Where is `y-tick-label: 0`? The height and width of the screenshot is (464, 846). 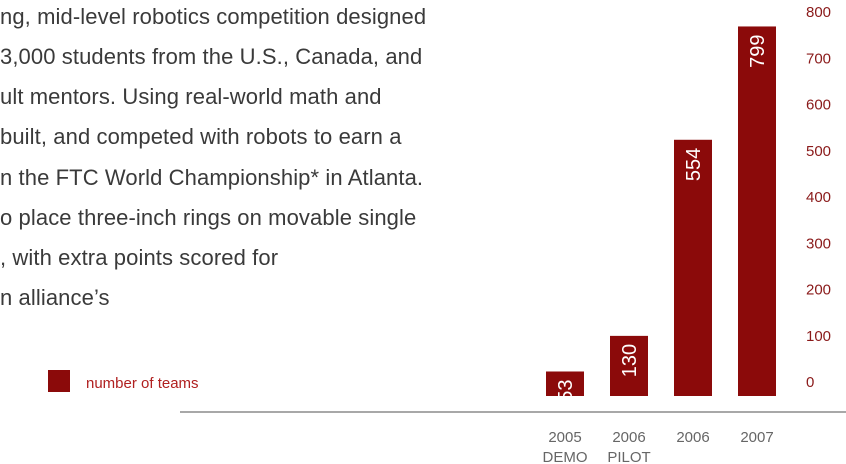
y-tick-label: 0 is located at coordinates (810, 382).